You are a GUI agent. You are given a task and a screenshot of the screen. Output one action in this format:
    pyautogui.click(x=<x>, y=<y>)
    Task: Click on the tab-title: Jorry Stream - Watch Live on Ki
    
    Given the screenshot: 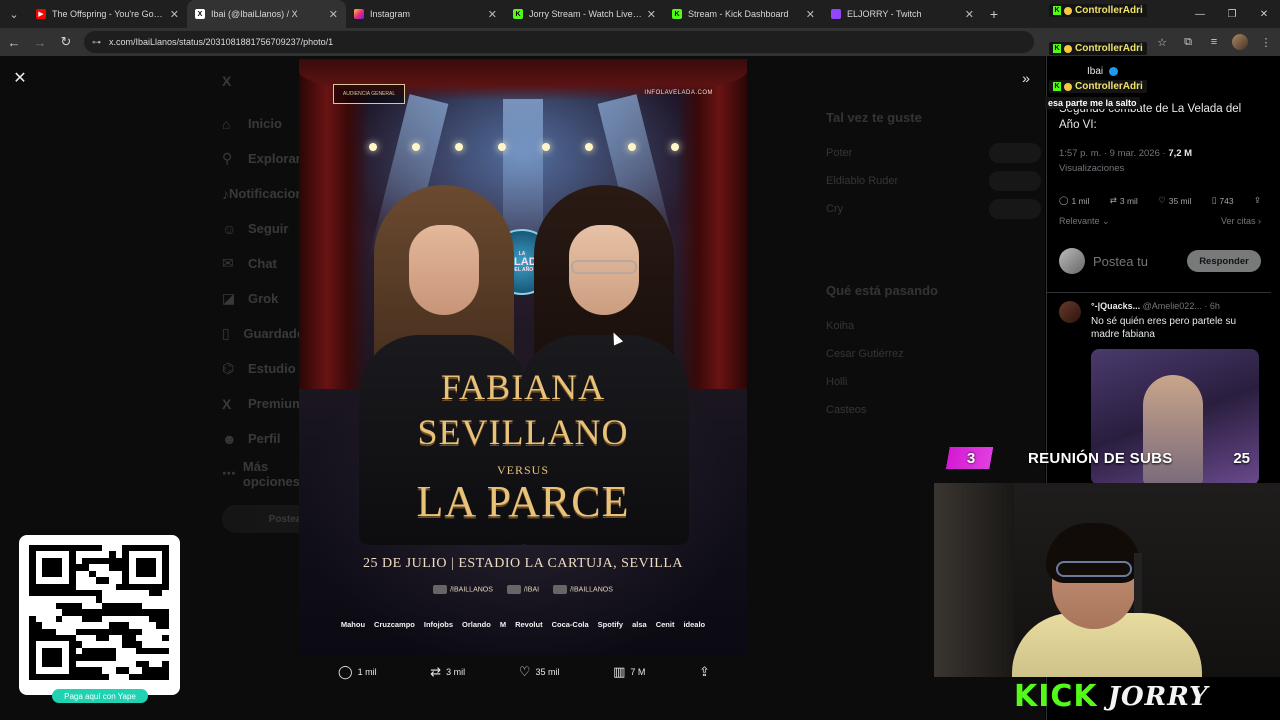 What is the action you would take?
    pyautogui.click(x=586, y=14)
    